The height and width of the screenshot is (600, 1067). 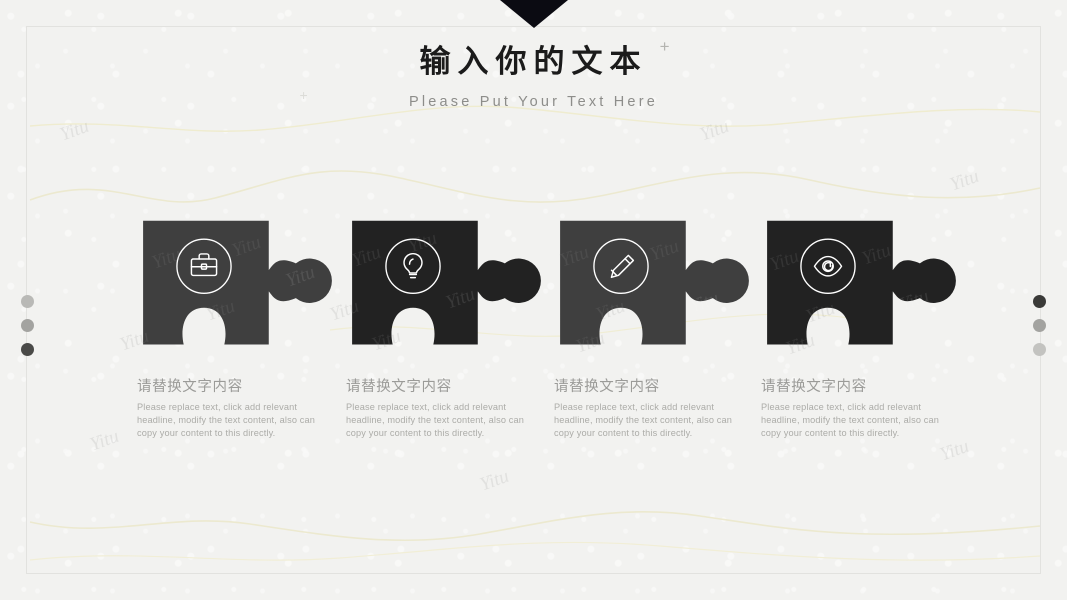 What do you see at coordinates (664, 46) in the screenshot?
I see `plus-decoration-icon: +` at bounding box center [664, 46].